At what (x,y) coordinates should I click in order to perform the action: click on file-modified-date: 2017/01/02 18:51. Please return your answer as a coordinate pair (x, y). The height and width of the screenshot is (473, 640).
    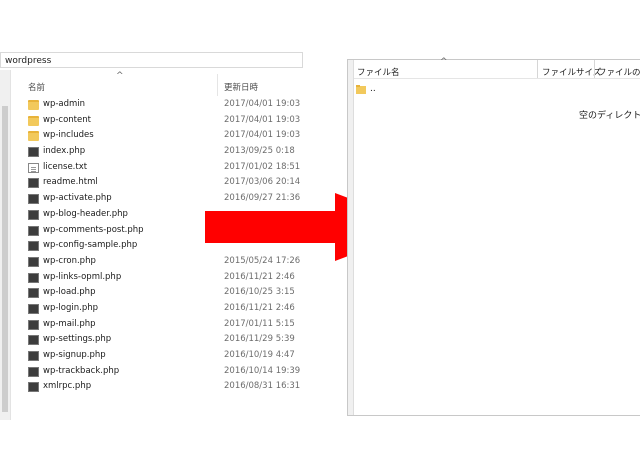
    Looking at the image, I should click on (262, 166).